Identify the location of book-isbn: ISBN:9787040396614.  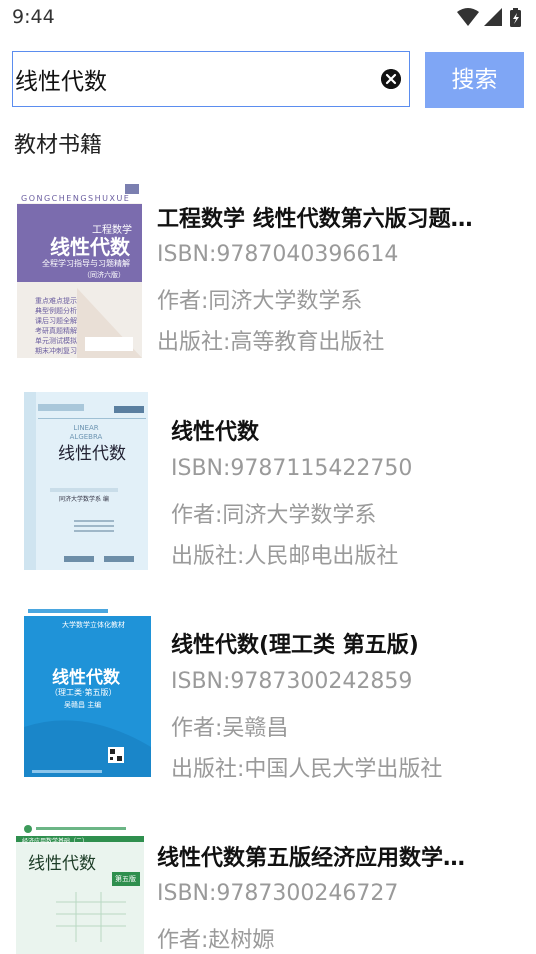
(278, 254).